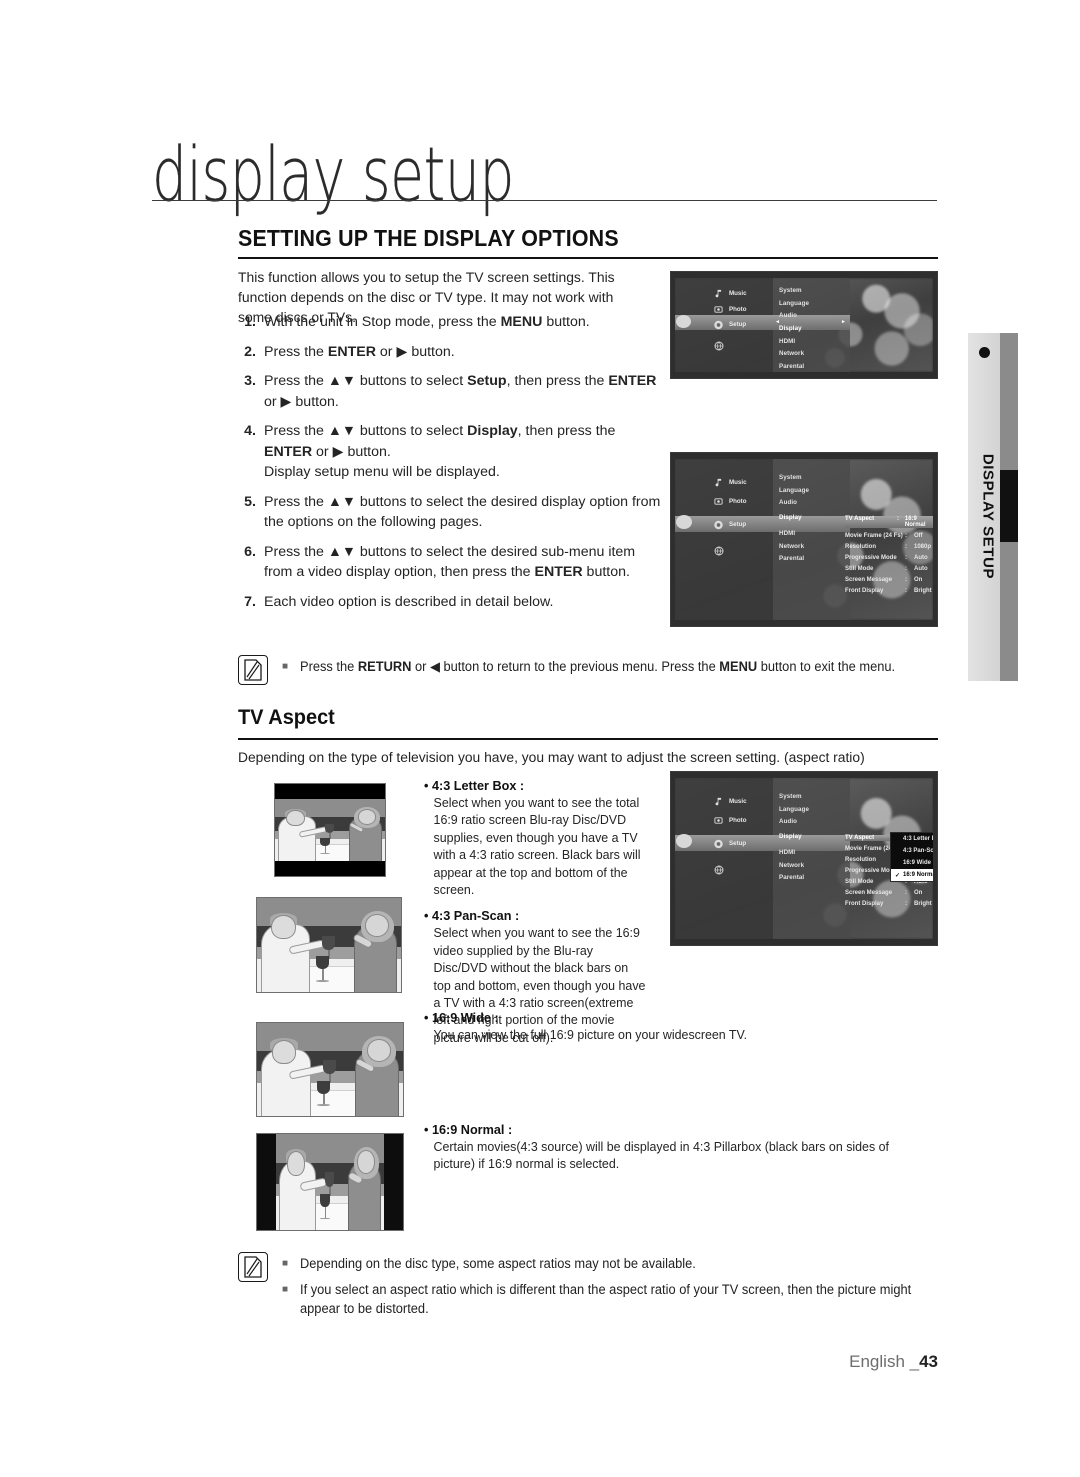 Image resolution: width=1080 pixels, height=1477 pixels. I want to click on osd-setting-label: Resolution, so click(860, 547).